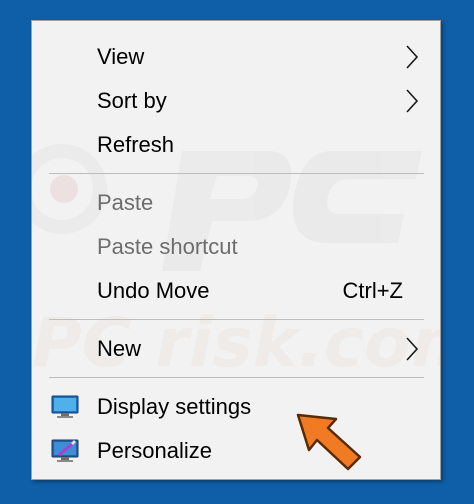 This screenshot has width=474, height=504. What do you see at coordinates (236, 145) in the screenshot?
I see `menu-item-refresh: Refresh` at bounding box center [236, 145].